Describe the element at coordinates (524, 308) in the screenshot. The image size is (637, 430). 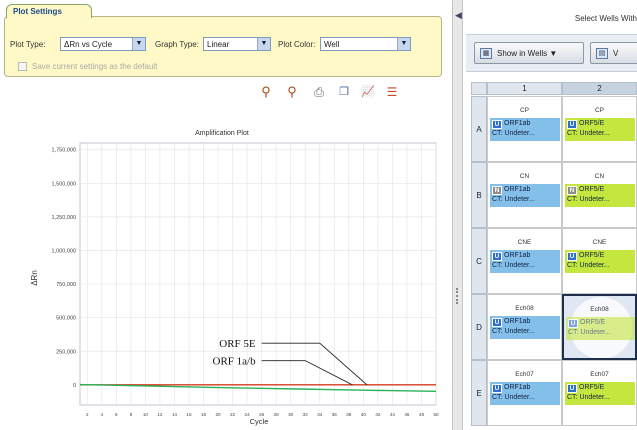
I see `well-sample-name: Ech08` at that location.